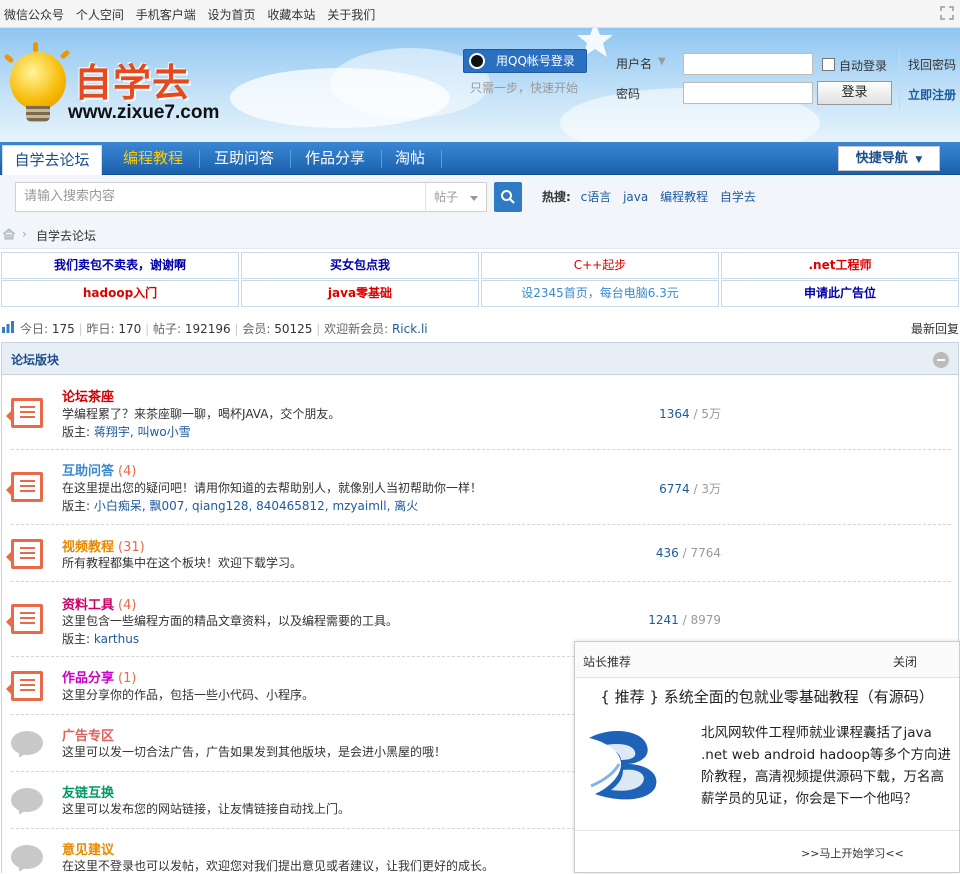 The height and width of the screenshot is (874, 960). Describe the element at coordinates (182, 563) in the screenshot. I see `board-desc: 所有教程都集中在这个板块！欢迎下载学习。` at that location.